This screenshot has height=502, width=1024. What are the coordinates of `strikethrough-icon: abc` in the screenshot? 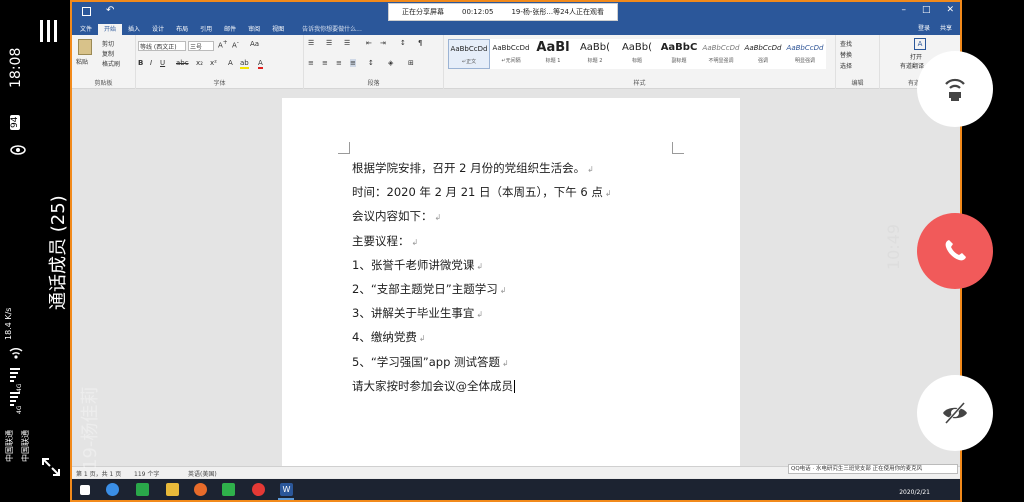 It's located at (182, 63).